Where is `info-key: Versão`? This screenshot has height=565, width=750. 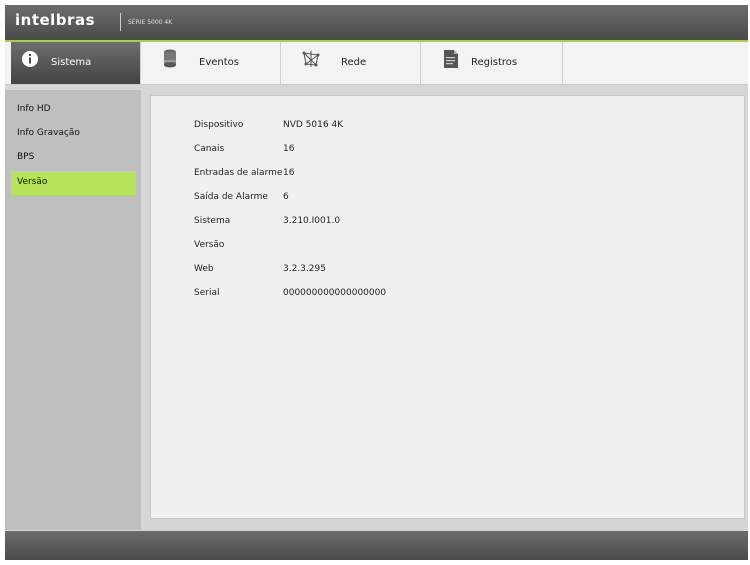
info-key: Versão is located at coordinates (209, 245).